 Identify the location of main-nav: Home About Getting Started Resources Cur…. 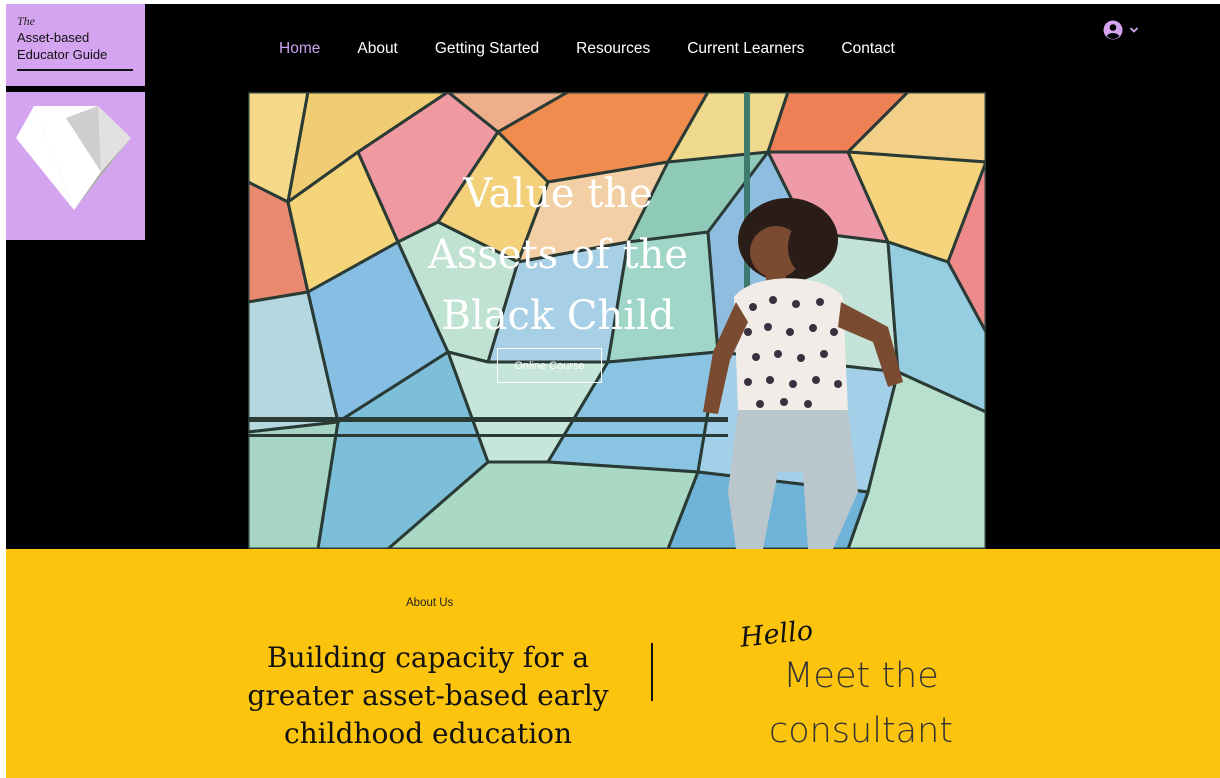
(605, 52).